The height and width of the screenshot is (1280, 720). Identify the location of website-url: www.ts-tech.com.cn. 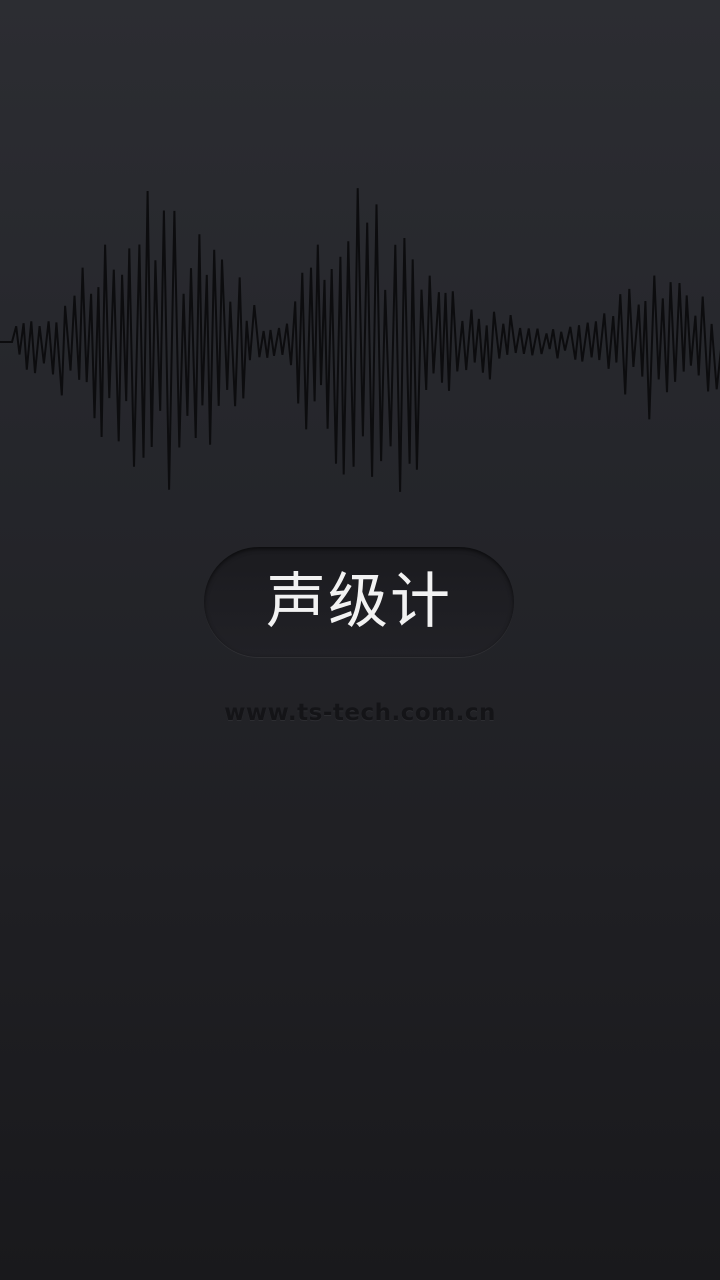
(360, 713).